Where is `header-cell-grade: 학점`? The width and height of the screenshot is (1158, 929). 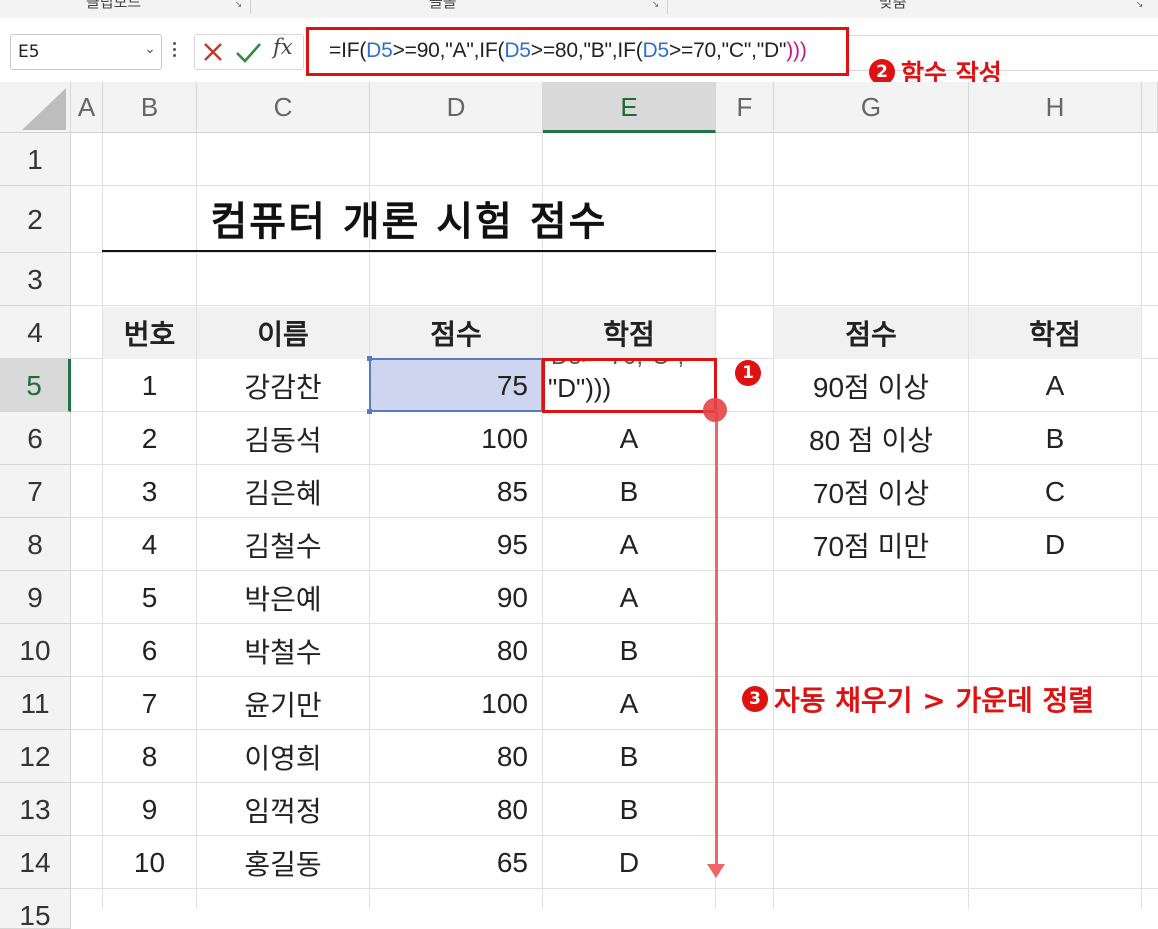
header-cell-grade: 학점 is located at coordinates (629, 333).